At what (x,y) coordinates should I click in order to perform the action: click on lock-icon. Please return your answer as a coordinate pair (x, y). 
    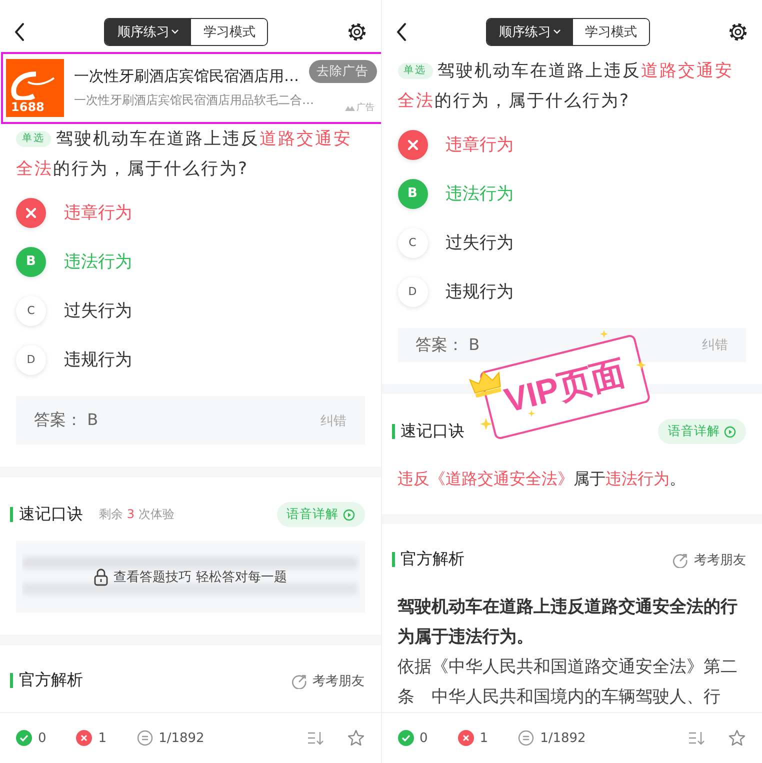
    Looking at the image, I should click on (101, 577).